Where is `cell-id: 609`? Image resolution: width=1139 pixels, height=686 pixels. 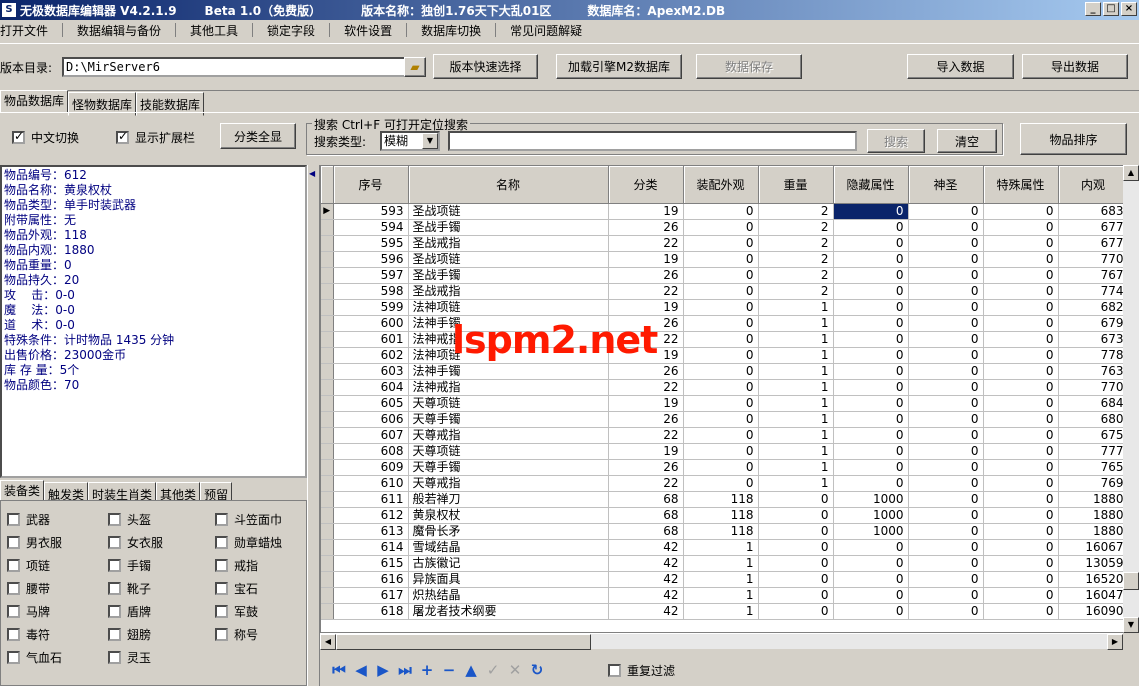 cell-id: 609 is located at coordinates (371, 467).